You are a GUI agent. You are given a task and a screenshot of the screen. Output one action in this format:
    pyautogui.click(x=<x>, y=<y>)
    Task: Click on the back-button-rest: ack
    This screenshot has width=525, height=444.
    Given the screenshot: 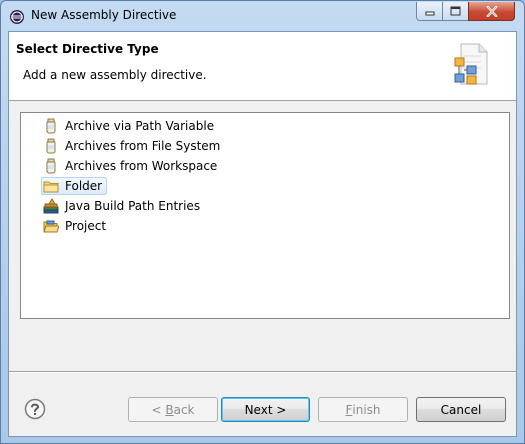 What is the action you would take?
    pyautogui.click(x=184, y=409)
    